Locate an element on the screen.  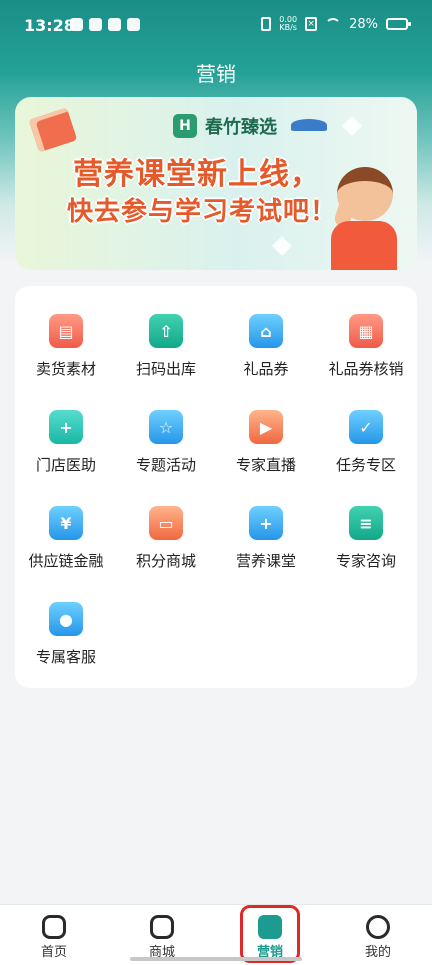
menu-item-label: 供应链金融 is located at coordinates (66, 561).